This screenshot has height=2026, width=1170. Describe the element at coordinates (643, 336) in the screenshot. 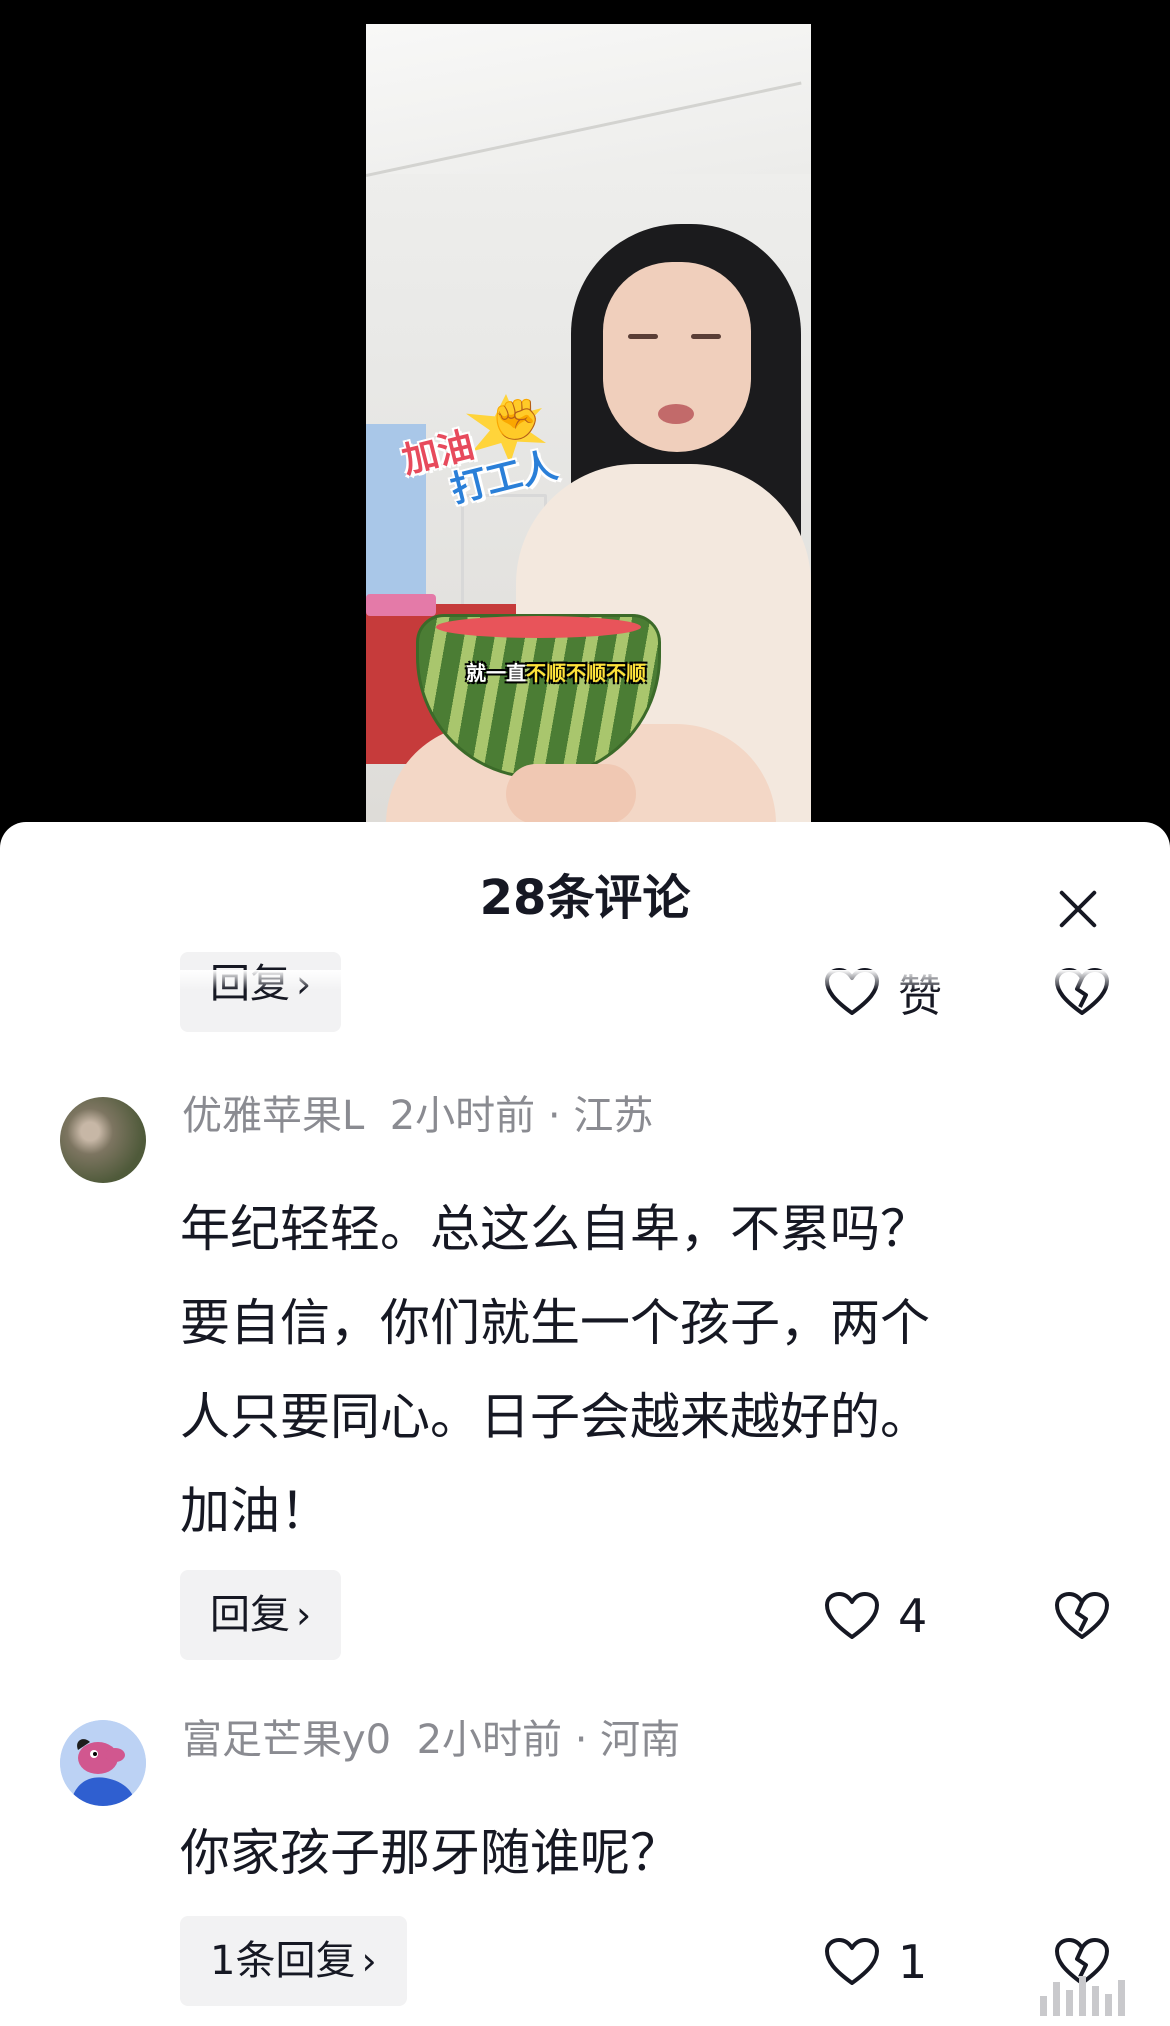

I see `eye-left` at that location.